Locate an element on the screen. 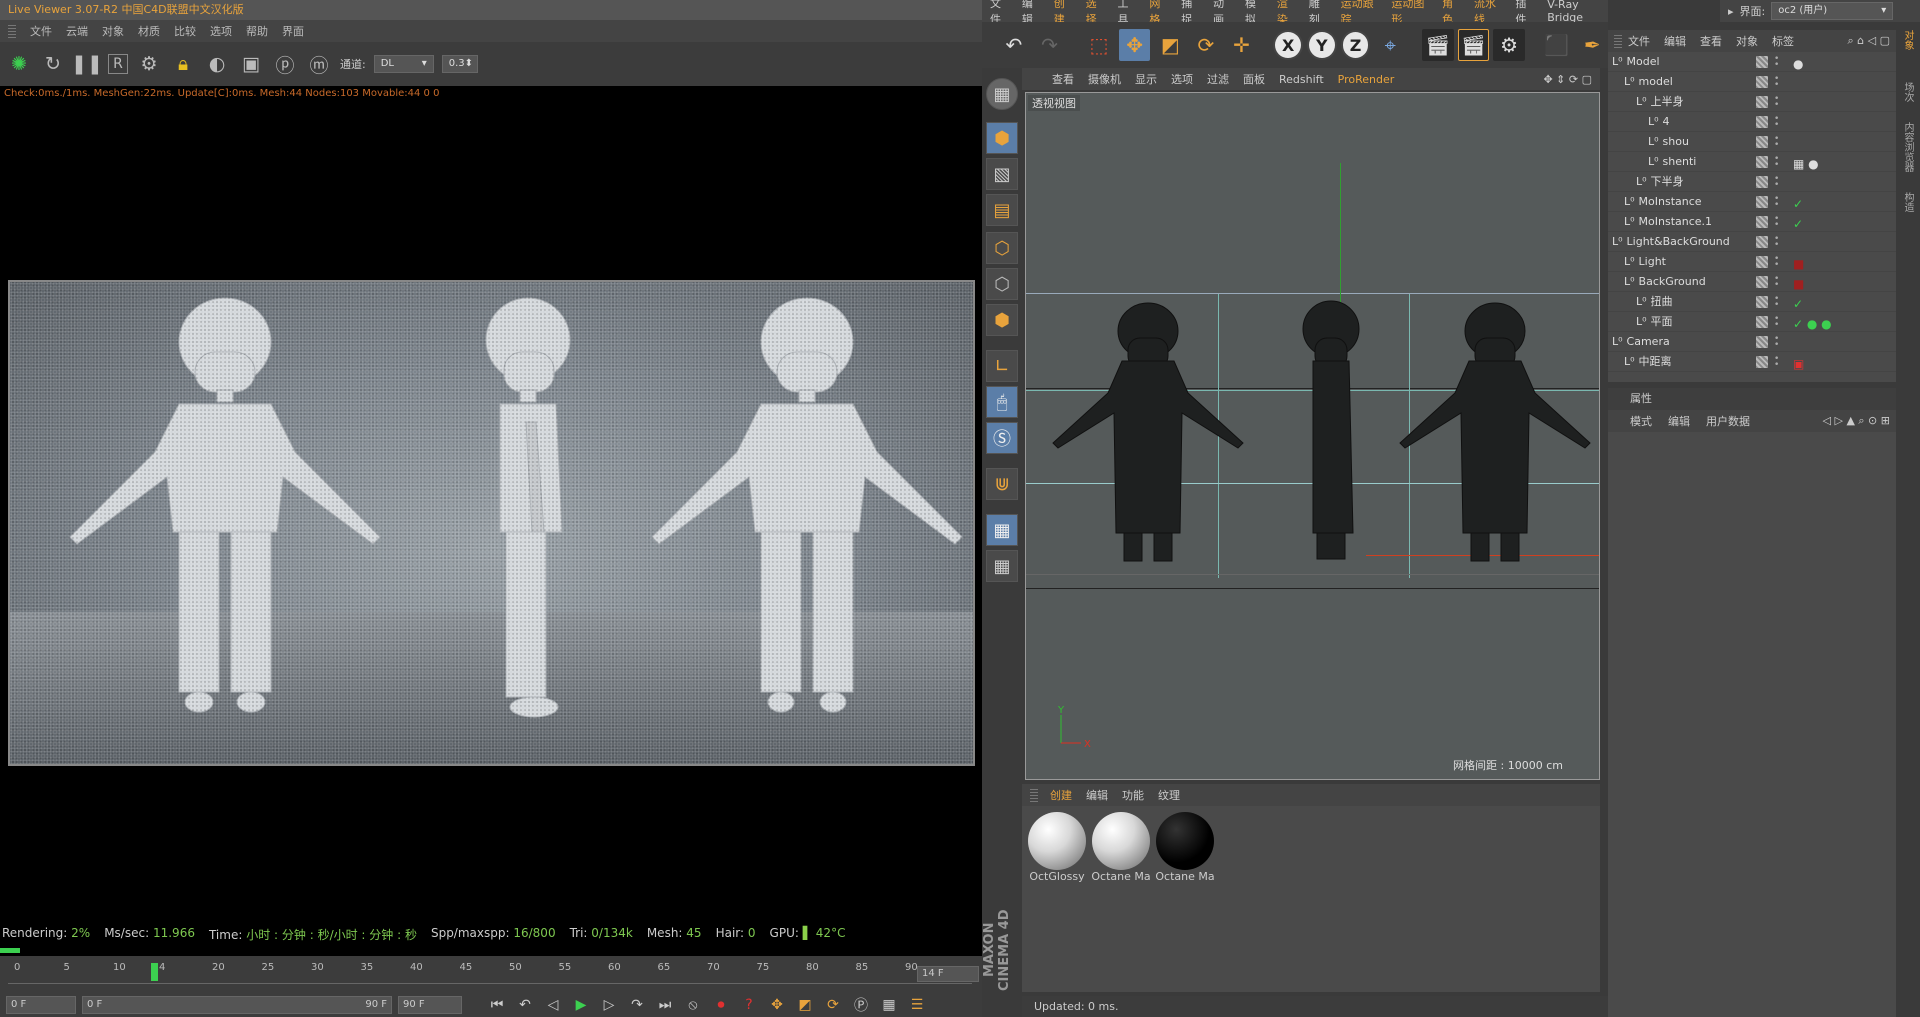  goto-end-icon: ⏭ is located at coordinates (665, 1005).